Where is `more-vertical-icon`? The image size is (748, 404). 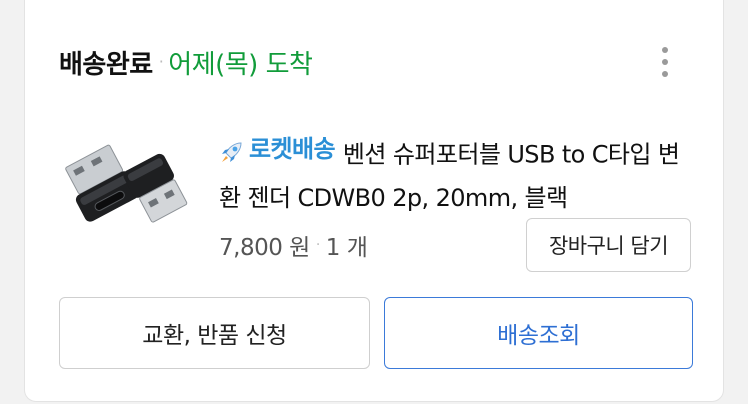
more-vertical-icon is located at coordinates (665, 50).